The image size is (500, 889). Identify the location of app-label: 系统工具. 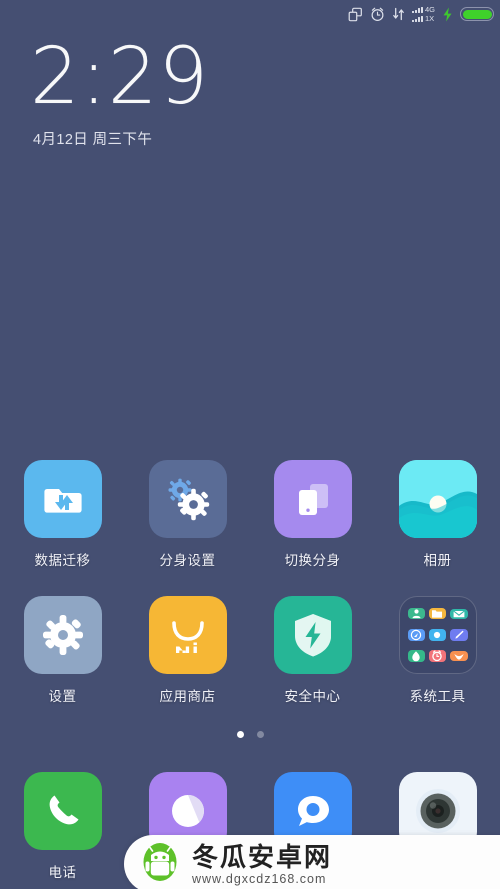
(437, 696).